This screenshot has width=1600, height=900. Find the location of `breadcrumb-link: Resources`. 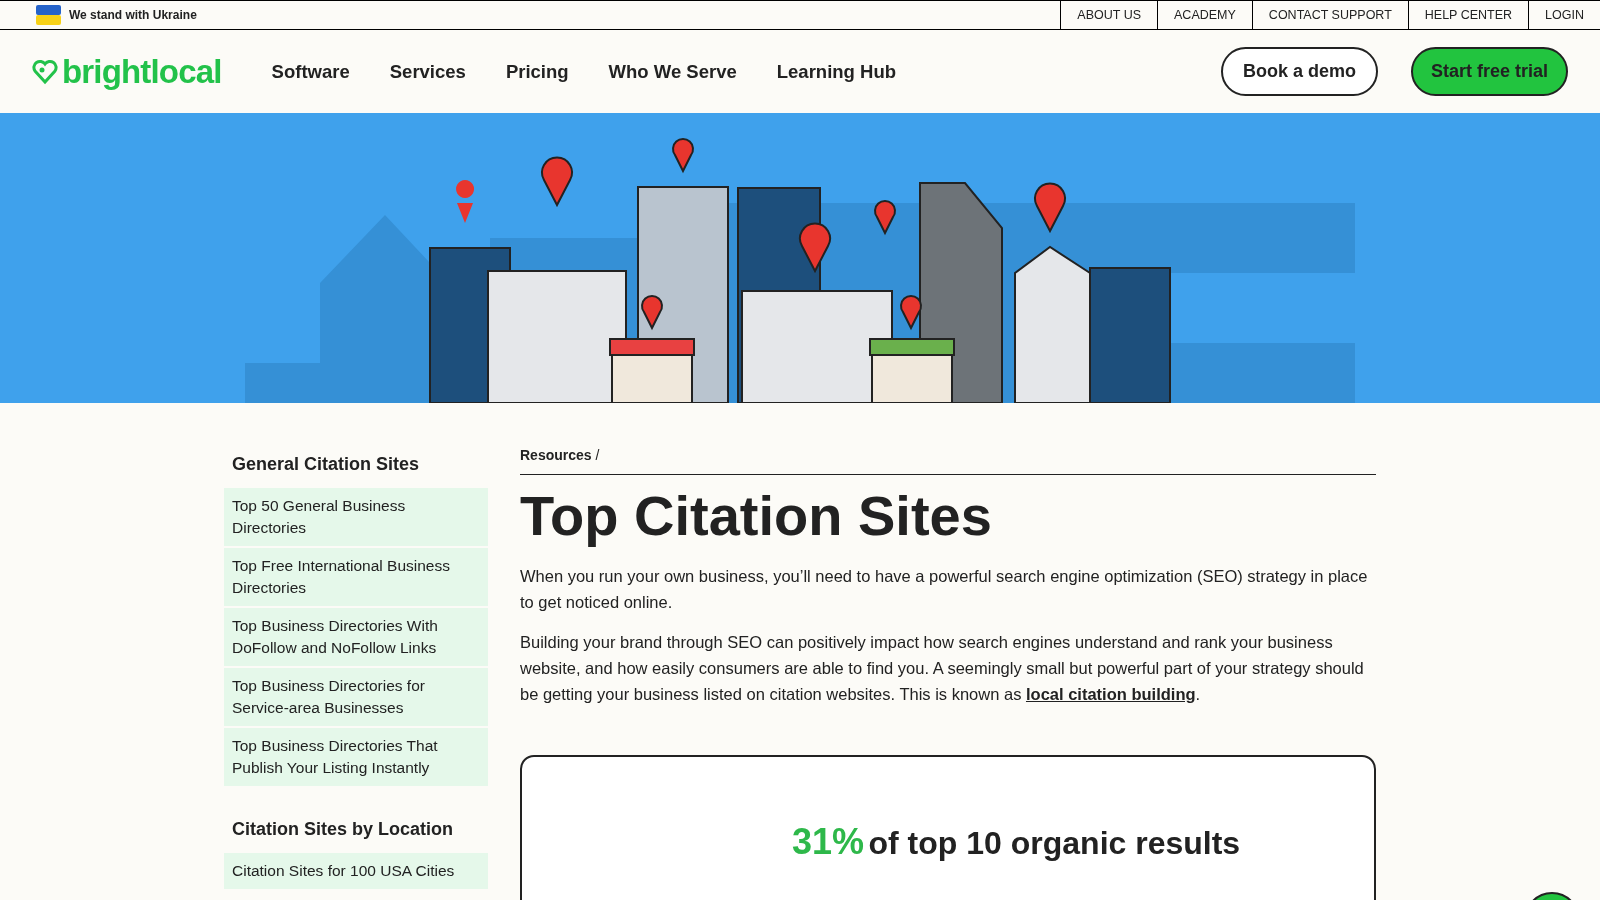

breadcrumb-link: Resources is located at coordinates (556, 455).